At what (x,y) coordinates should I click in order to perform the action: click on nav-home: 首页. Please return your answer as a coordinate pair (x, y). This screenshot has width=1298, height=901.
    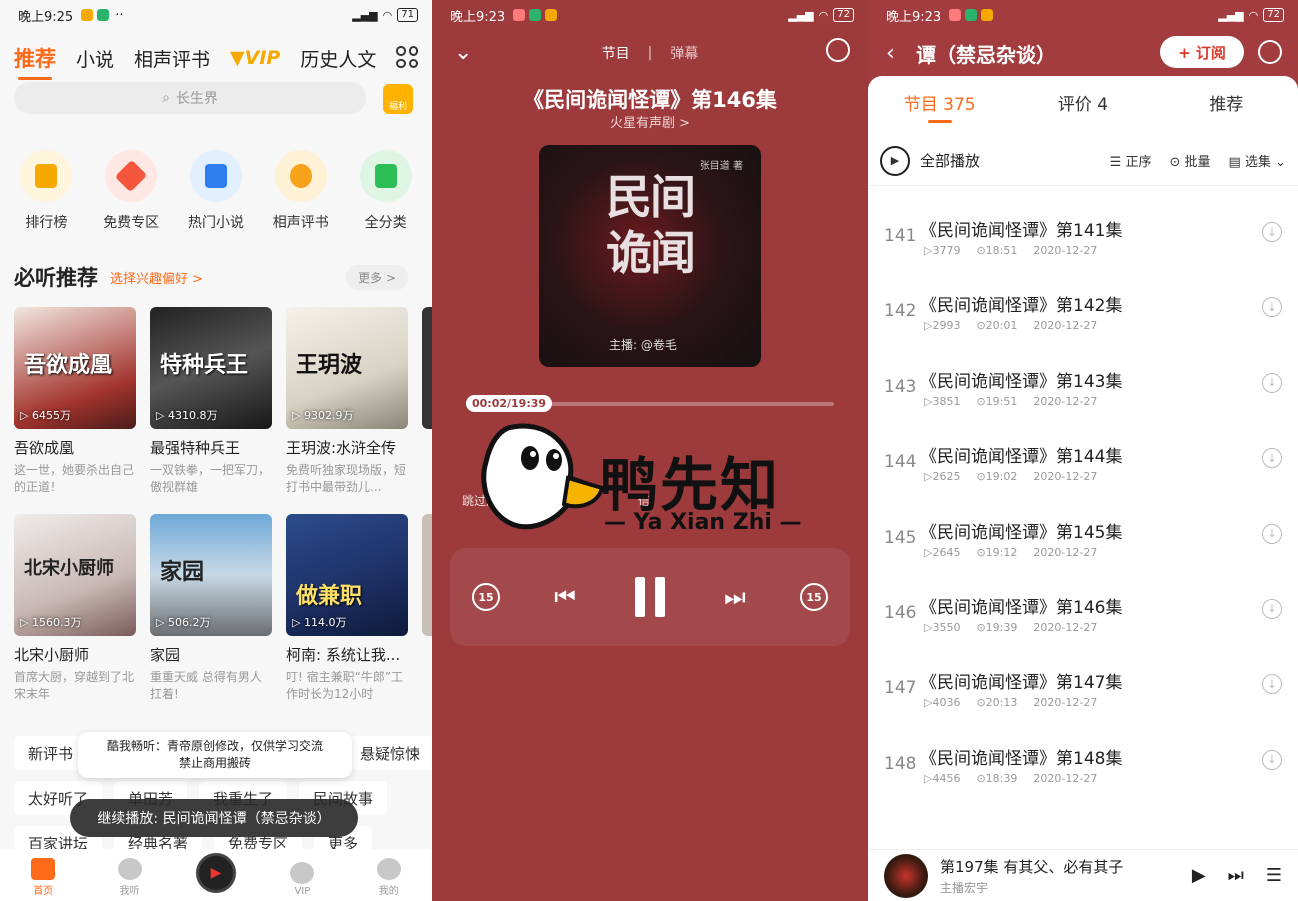
    Looking at the image, I should click on (43, 877).